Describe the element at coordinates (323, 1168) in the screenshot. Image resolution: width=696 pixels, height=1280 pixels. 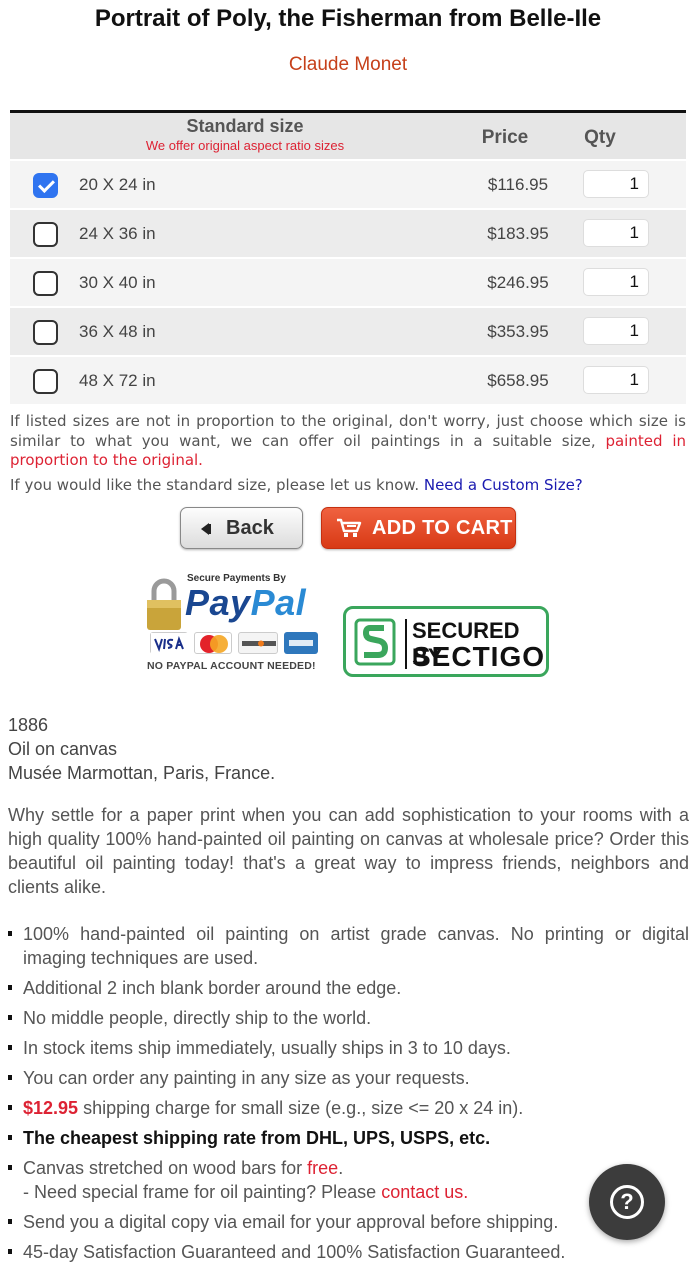
I see `free-label: free` at that location.